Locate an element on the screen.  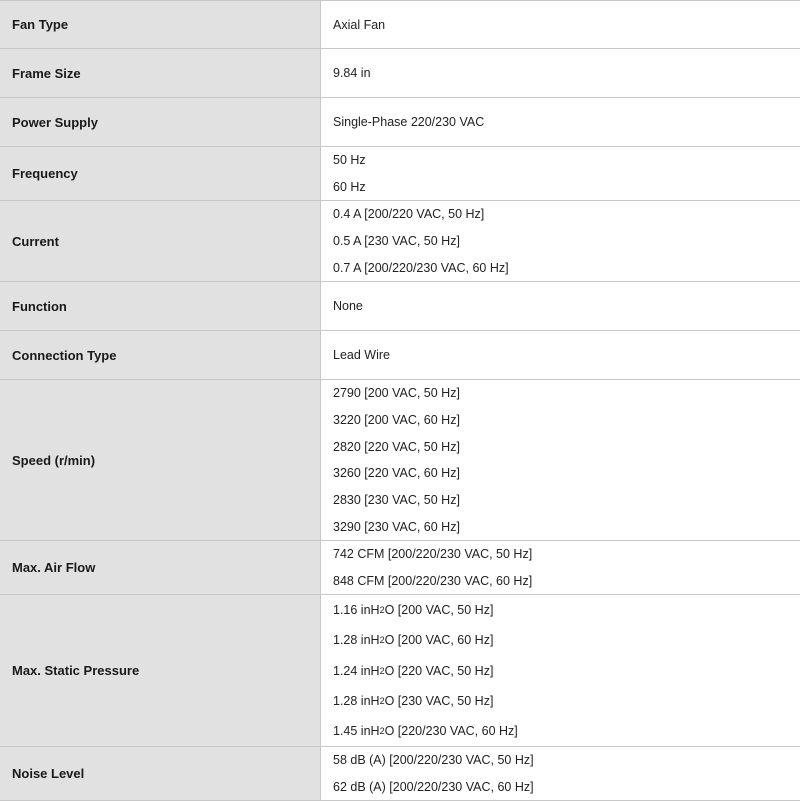
spec-value: Single-Phase 220/230 VAC is located at coordinates (409, 122).